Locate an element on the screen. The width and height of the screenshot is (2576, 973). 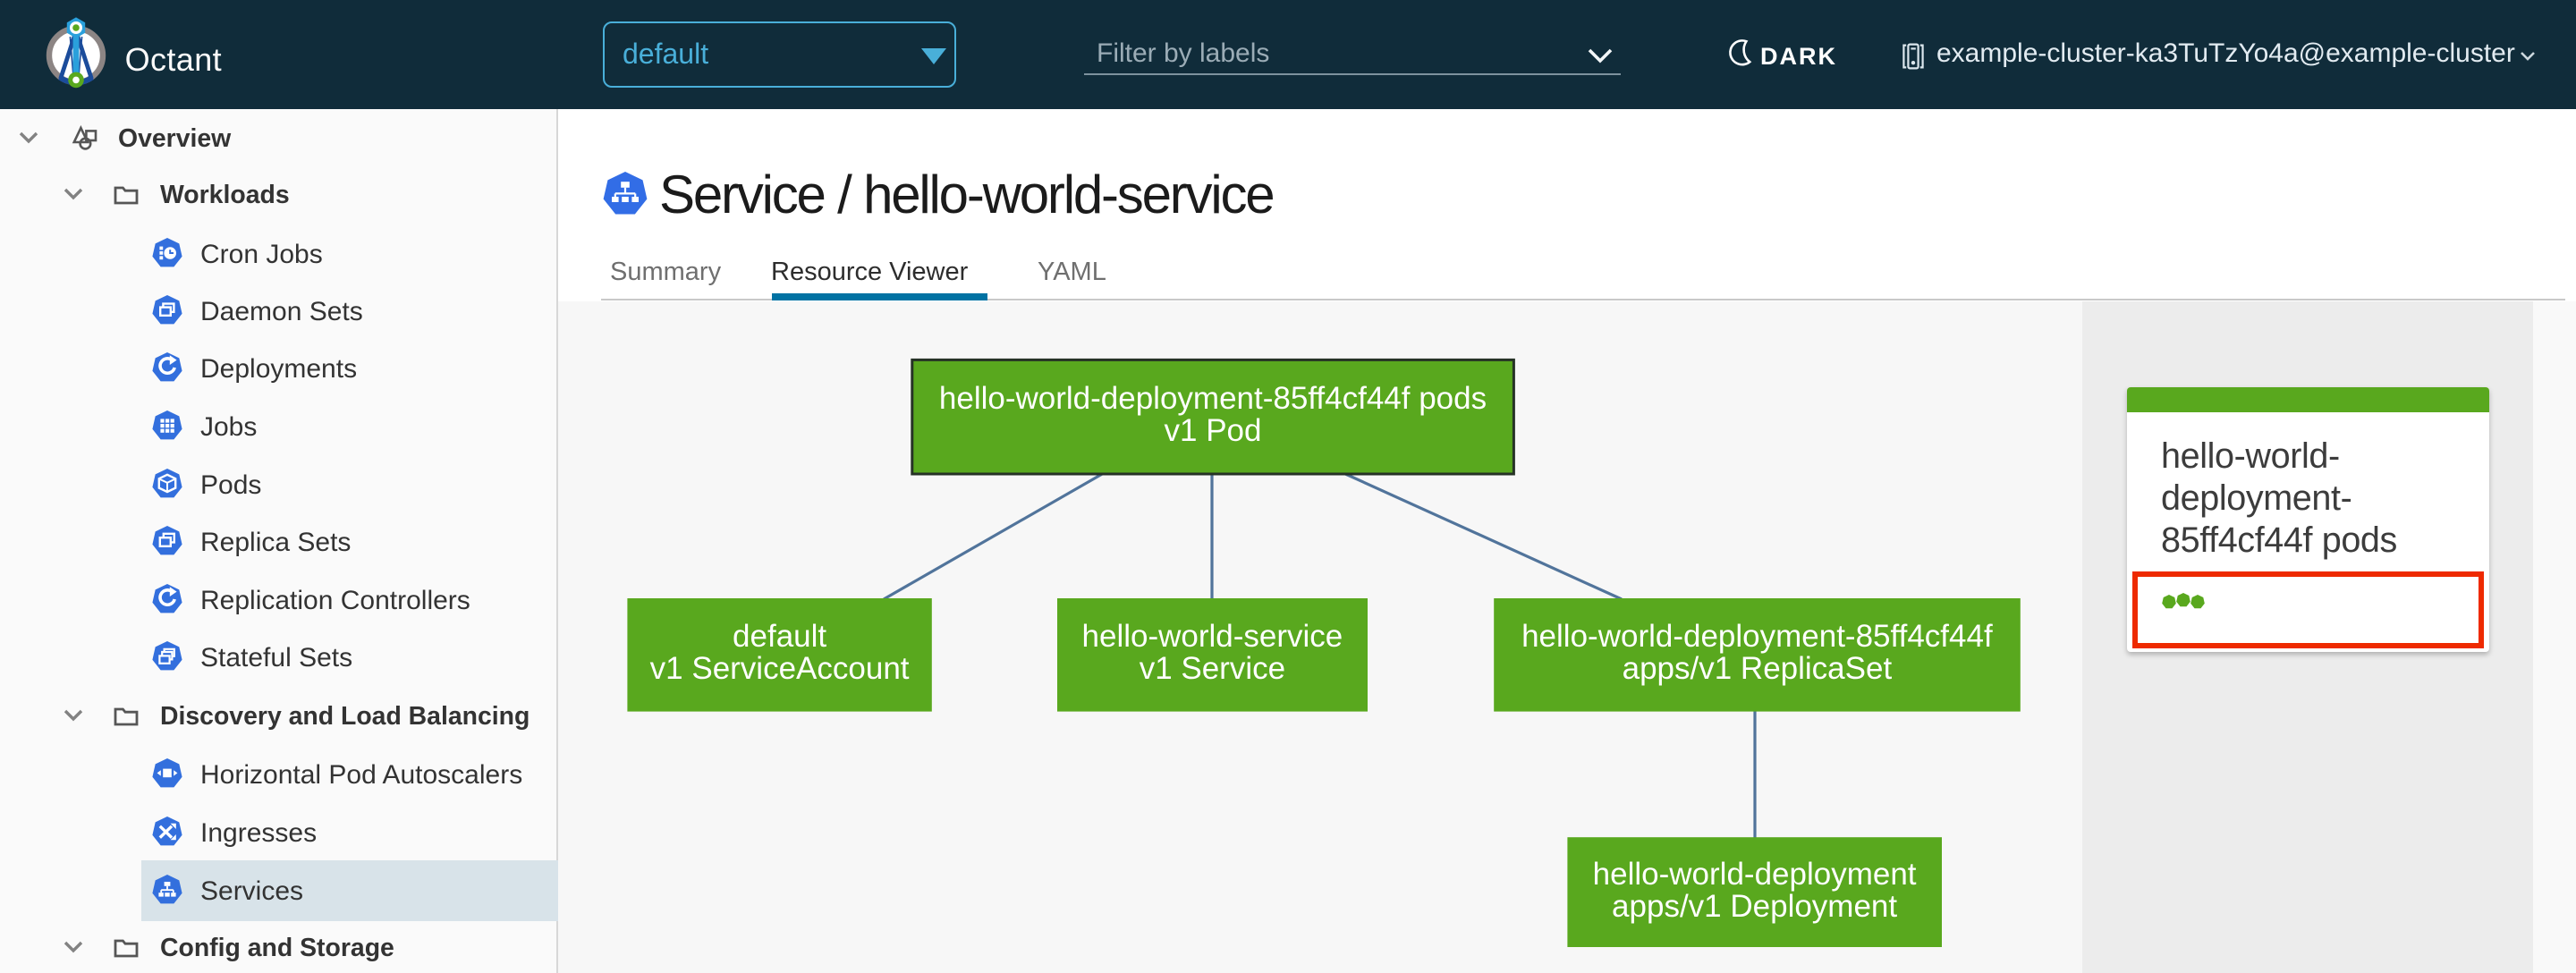
svg-text: apps/v1 Deployment is located at coordinates (1754, 906).